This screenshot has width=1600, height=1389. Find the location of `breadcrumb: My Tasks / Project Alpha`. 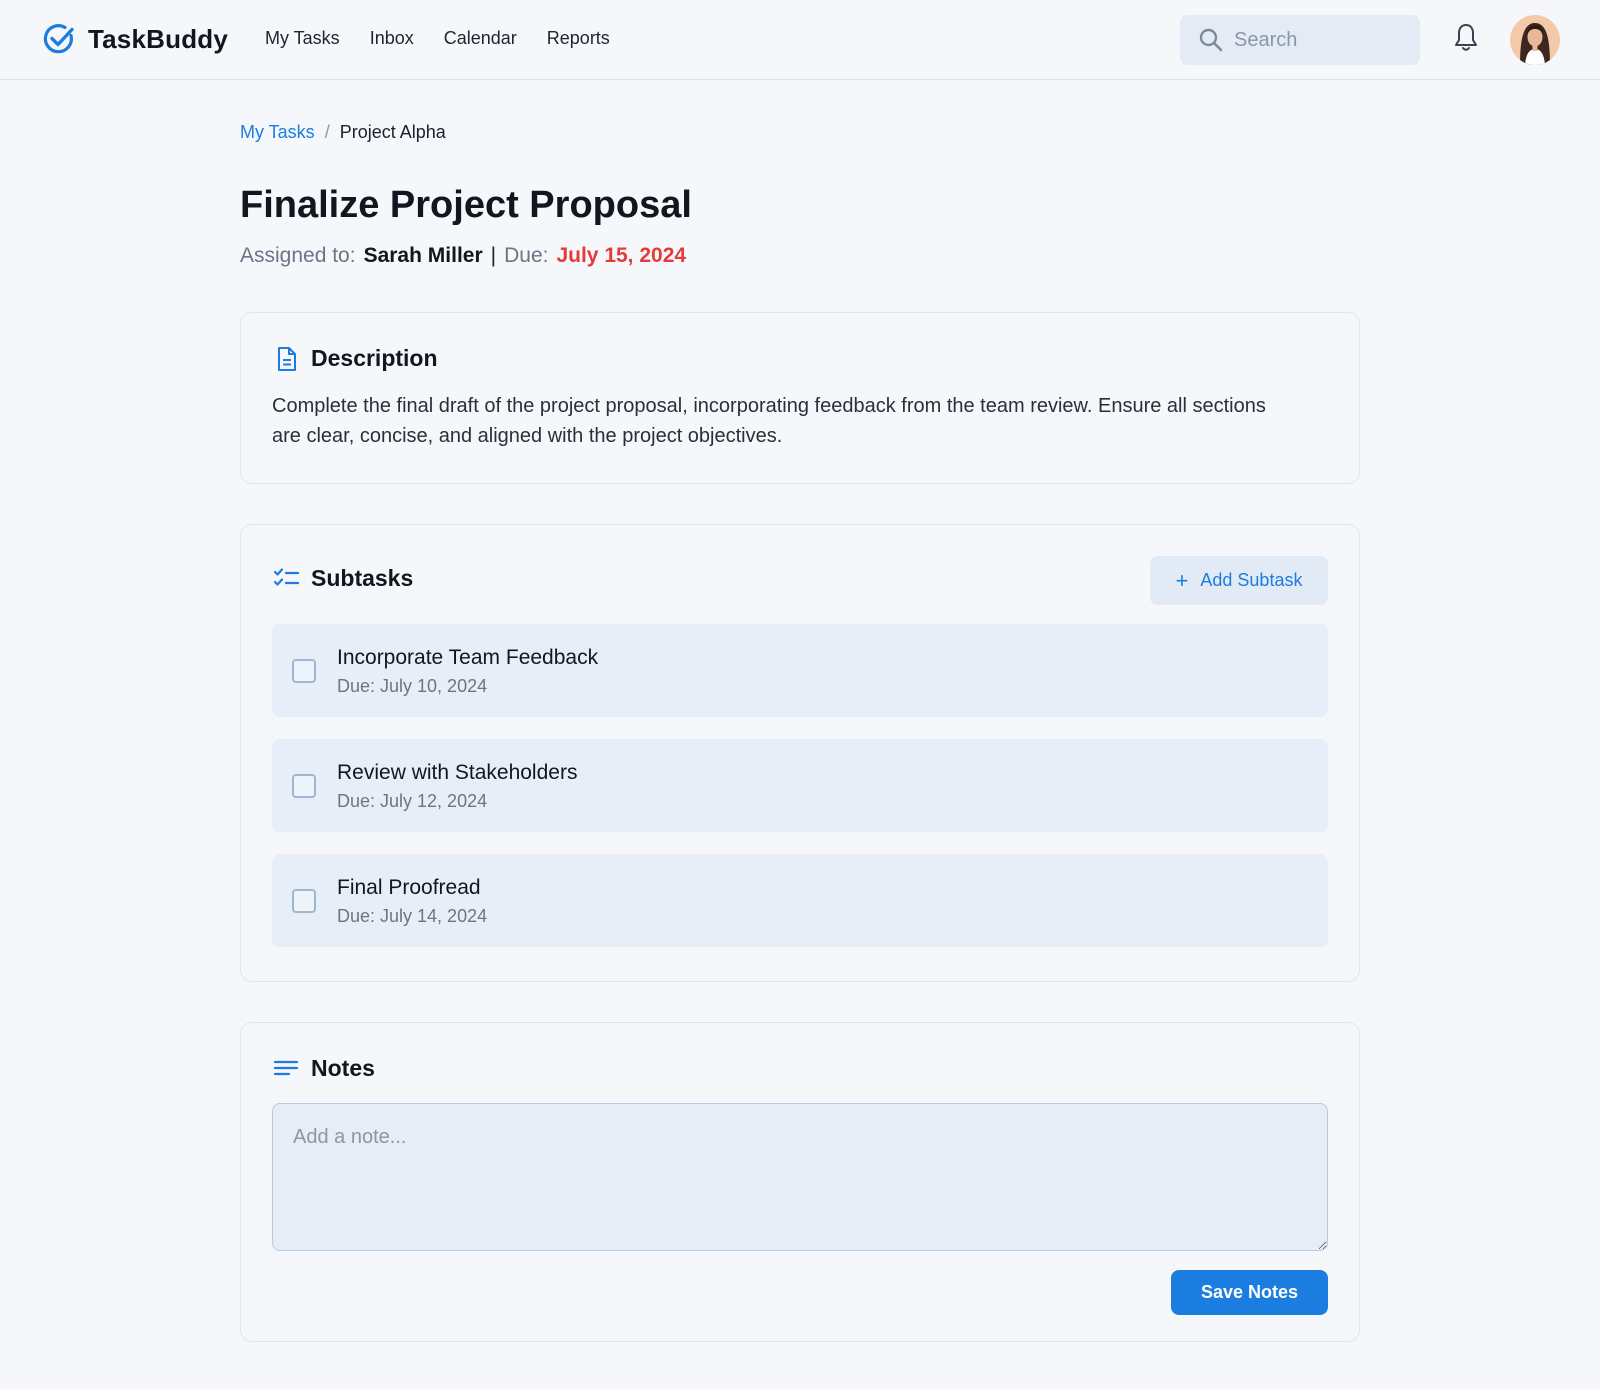

breadcrumb: My Tasks / Project Alpha is located at coordinates (343, 132).